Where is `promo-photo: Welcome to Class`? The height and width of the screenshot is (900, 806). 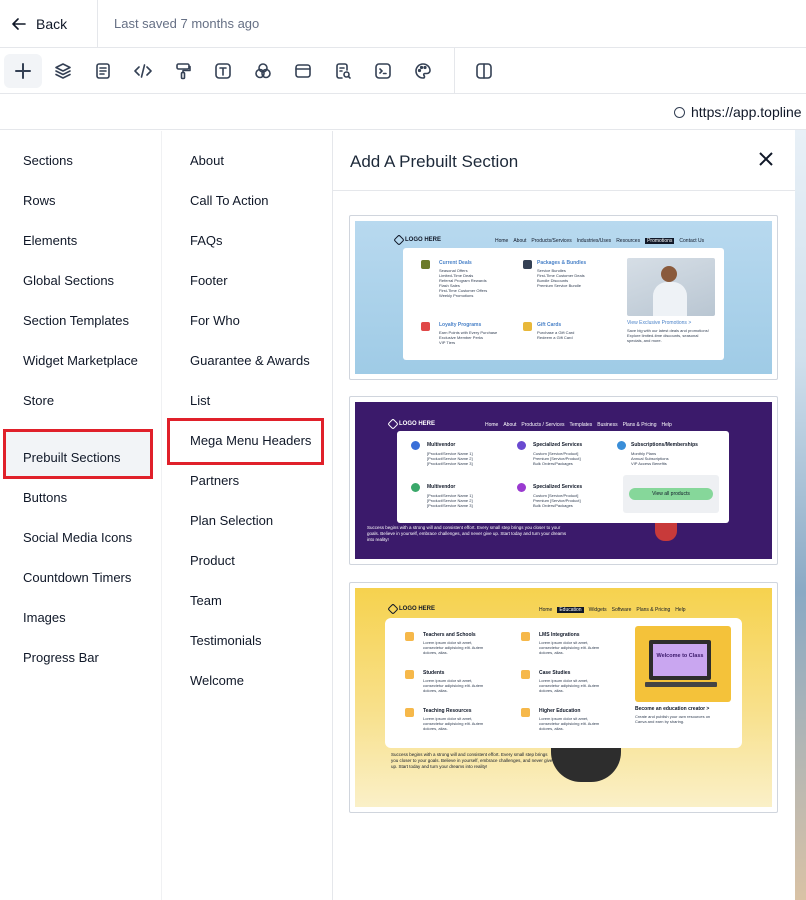
promo-photo: Welcome to Class is located at coordinates (683, 664).